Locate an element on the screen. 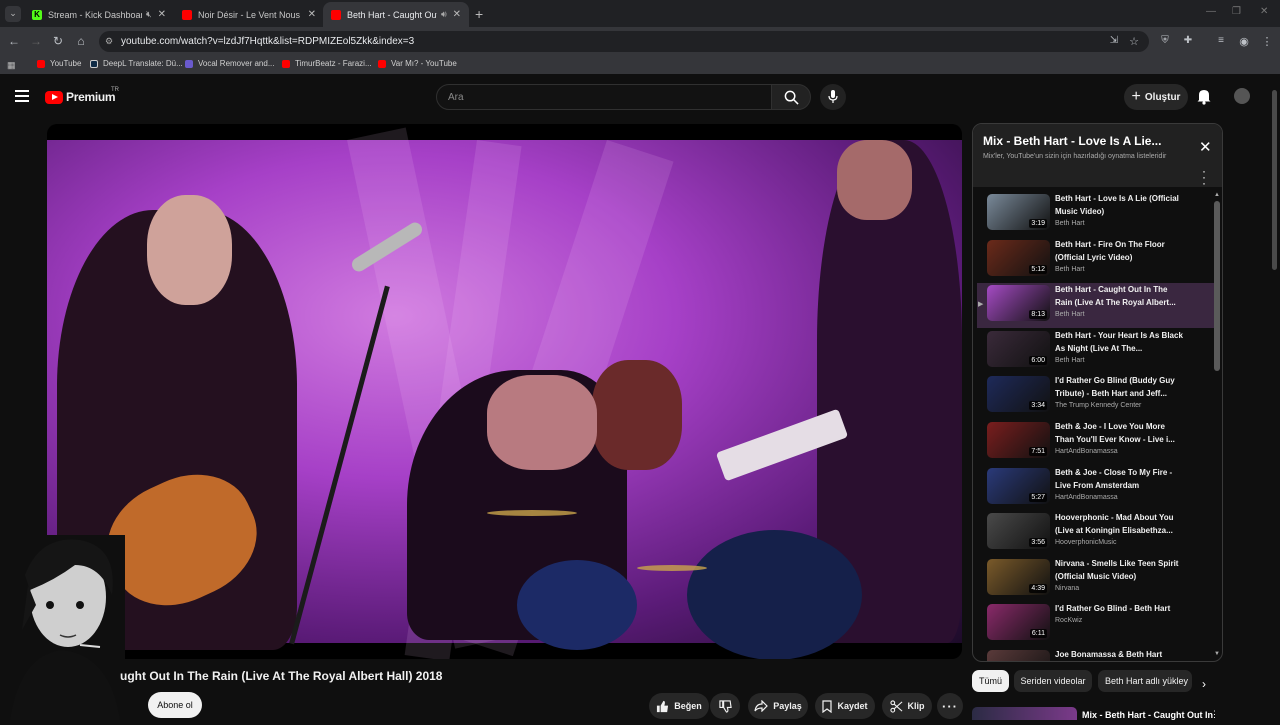  voice-search-button is located at coordinates (833, 97).